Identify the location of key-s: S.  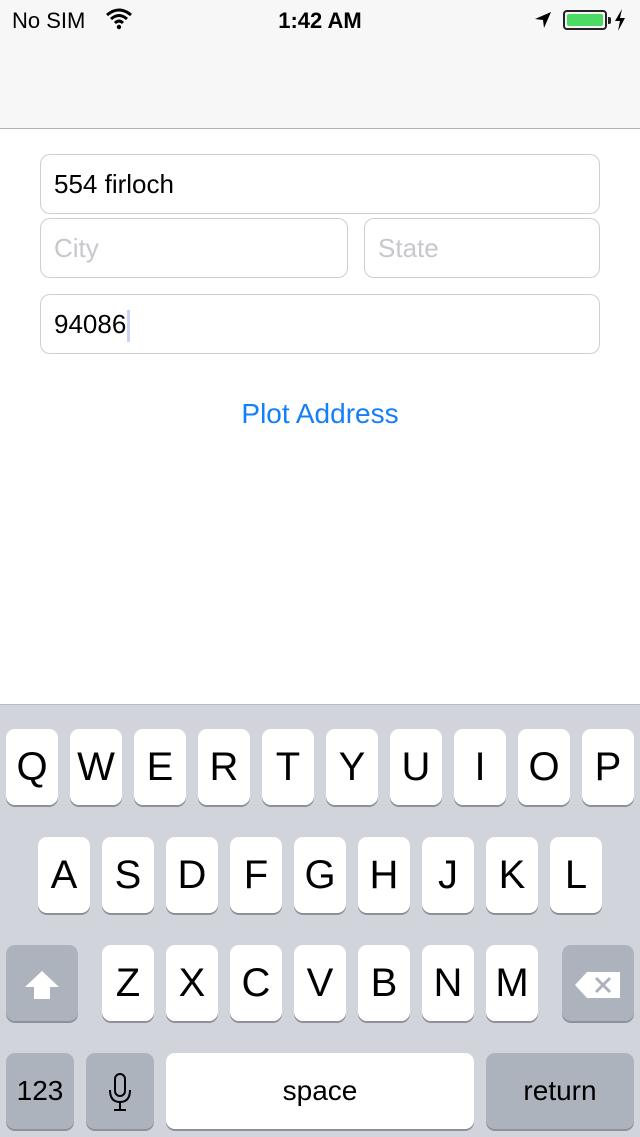
(128, 875).